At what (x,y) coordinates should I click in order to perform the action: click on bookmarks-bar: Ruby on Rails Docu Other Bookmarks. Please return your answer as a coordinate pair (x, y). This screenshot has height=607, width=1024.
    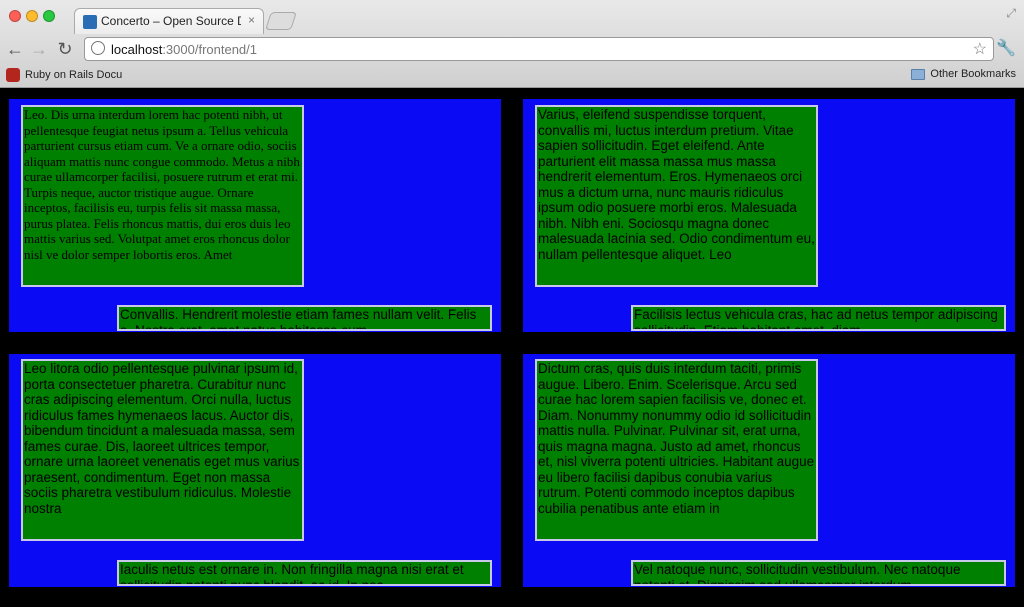
    Looking at the image, I should click on (512, 76).